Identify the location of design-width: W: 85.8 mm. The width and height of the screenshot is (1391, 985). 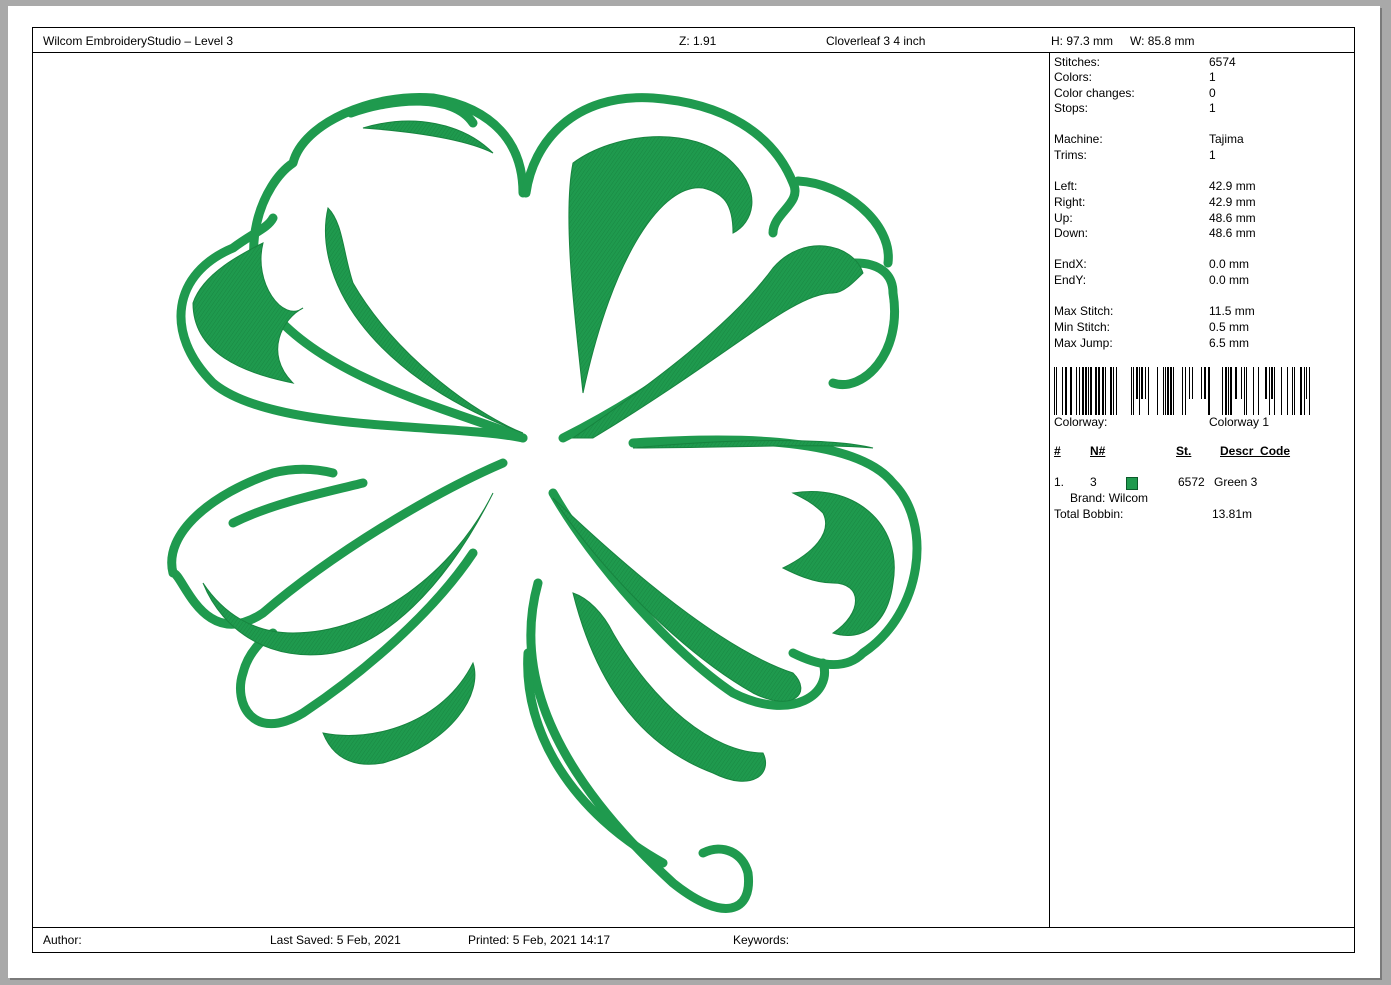
(1162, 41).